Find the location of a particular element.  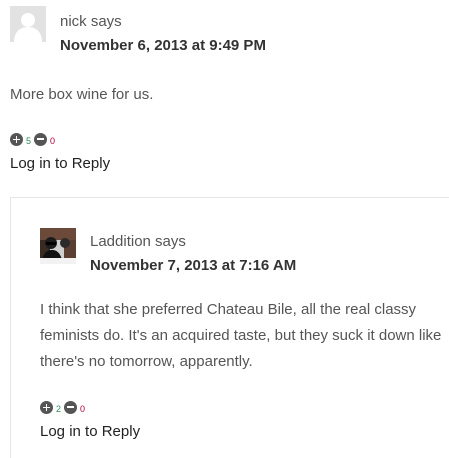

comment-date: November 6, 2013 at 9:49 PM is located at coordinates (163, 45).